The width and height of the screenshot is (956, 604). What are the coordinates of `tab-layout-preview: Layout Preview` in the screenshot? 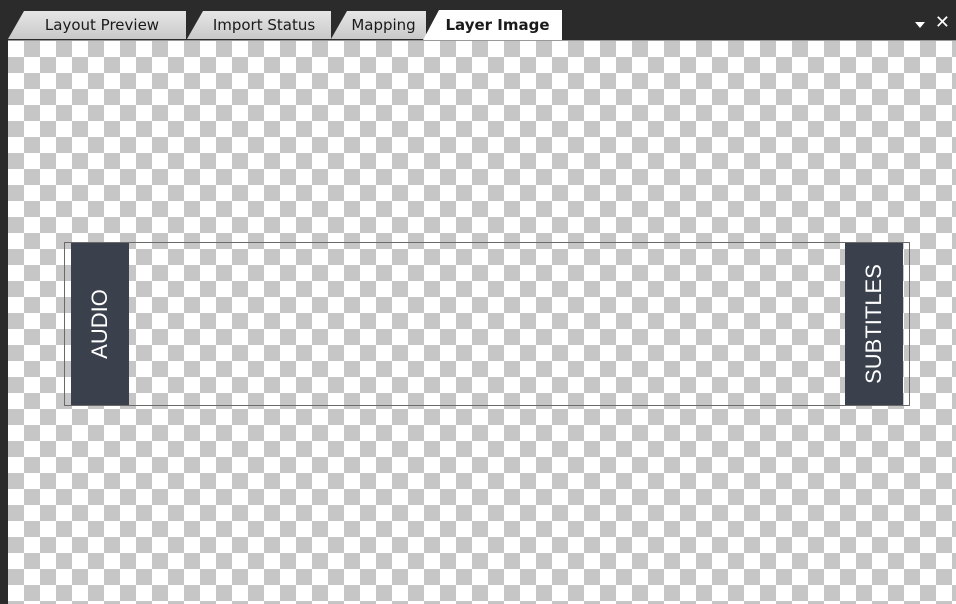 It's located at (97, 25).